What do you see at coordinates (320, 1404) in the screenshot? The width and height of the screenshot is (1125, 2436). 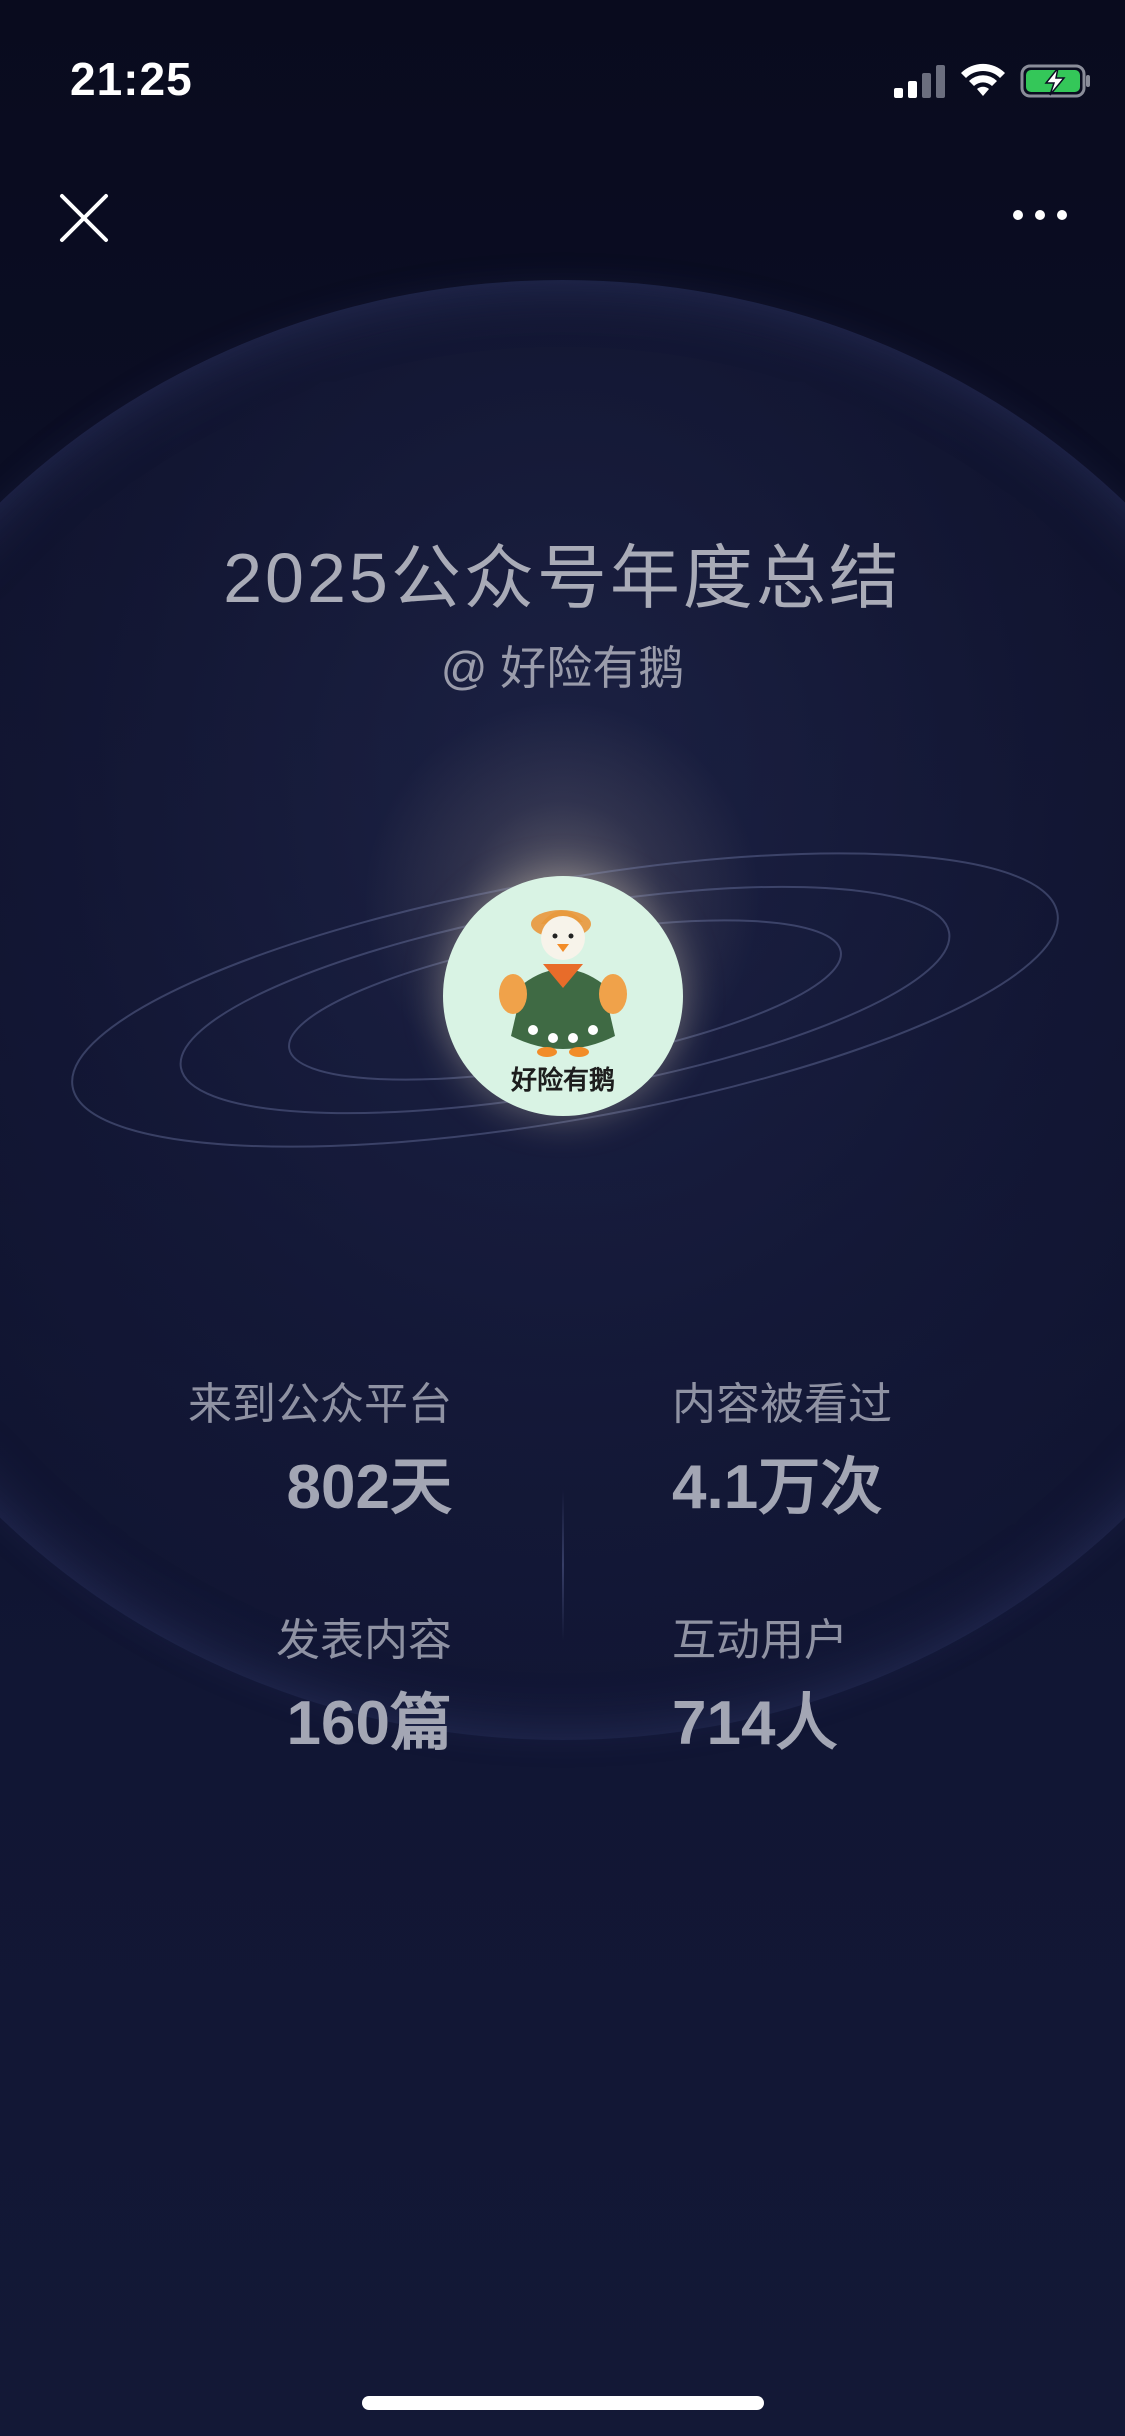 I see `days-on-platform-label: 来到公众平台` at bounding box center [320, 1404].